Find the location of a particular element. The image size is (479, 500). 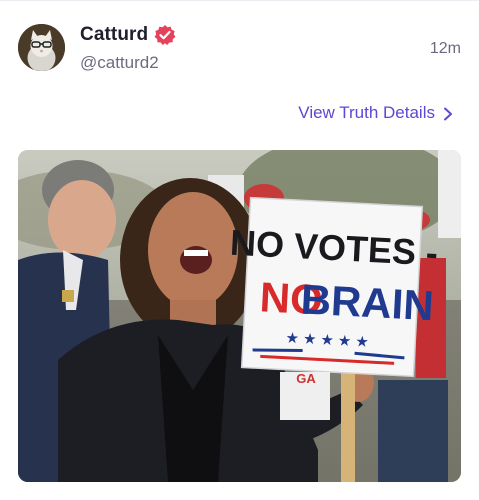

display-name: Catturd is located at coordinates (114, 35).